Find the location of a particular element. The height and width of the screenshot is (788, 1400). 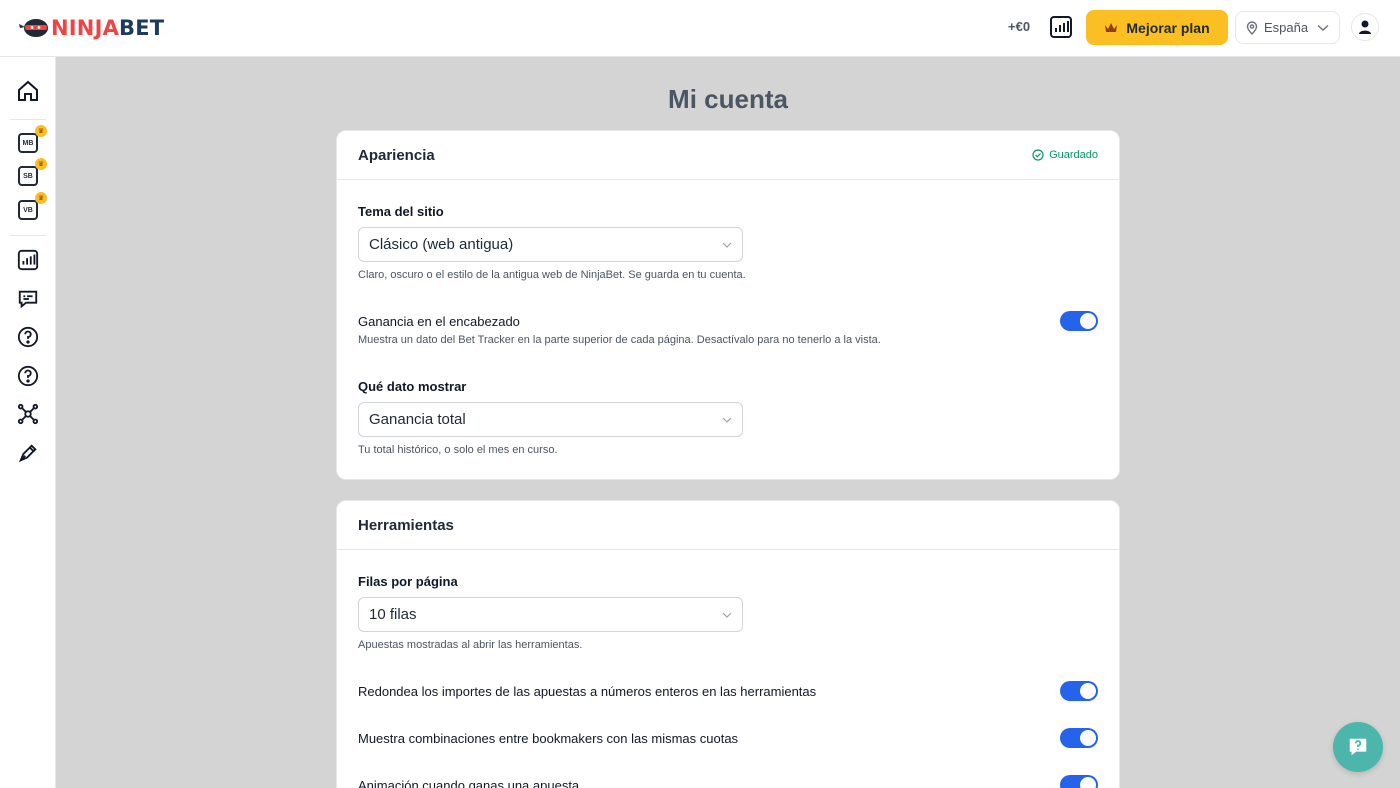

theme-select-value: Clásico (web antigua) is located at coordinates (441, 244).